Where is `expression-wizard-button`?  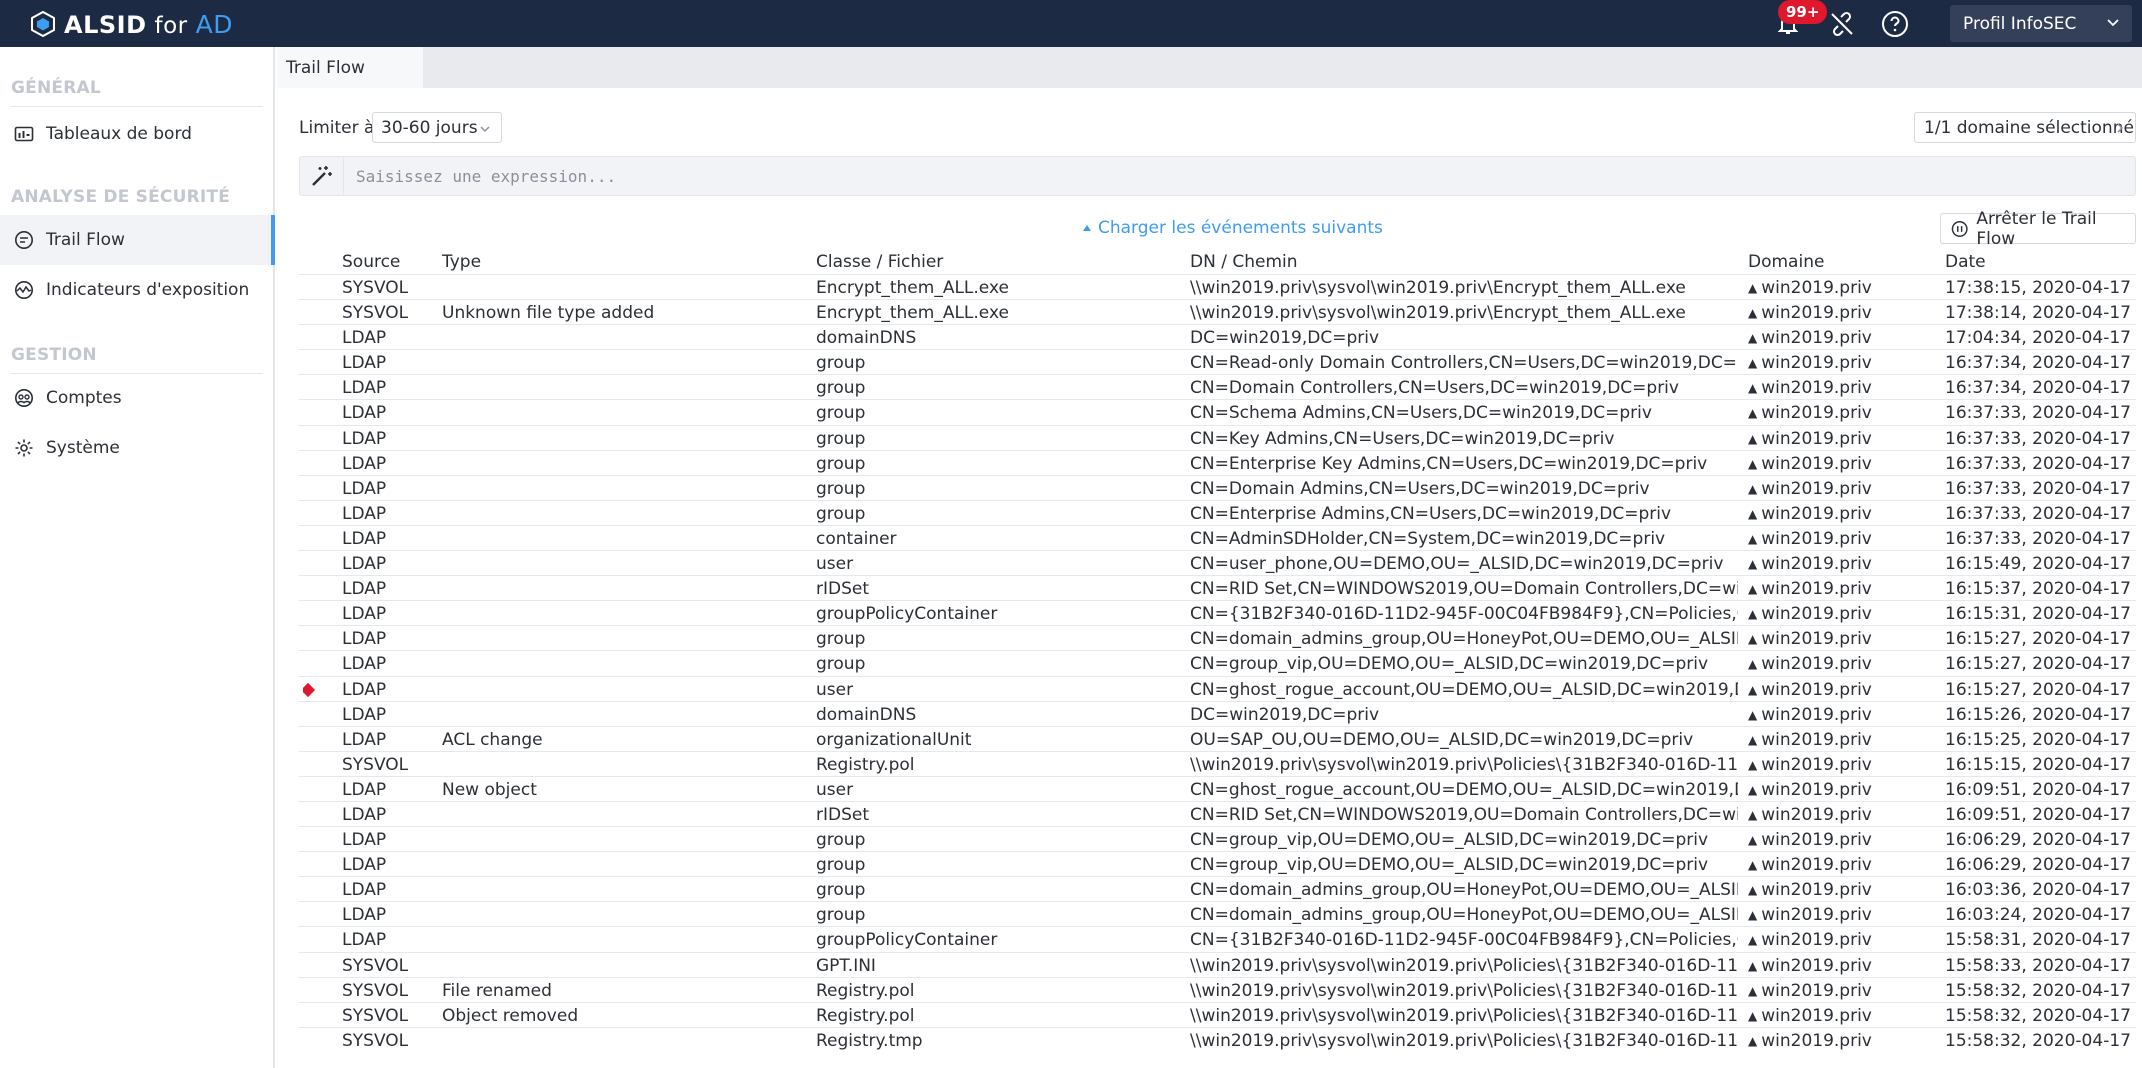
expression-wizard-button is located at coordinates (322, 176).